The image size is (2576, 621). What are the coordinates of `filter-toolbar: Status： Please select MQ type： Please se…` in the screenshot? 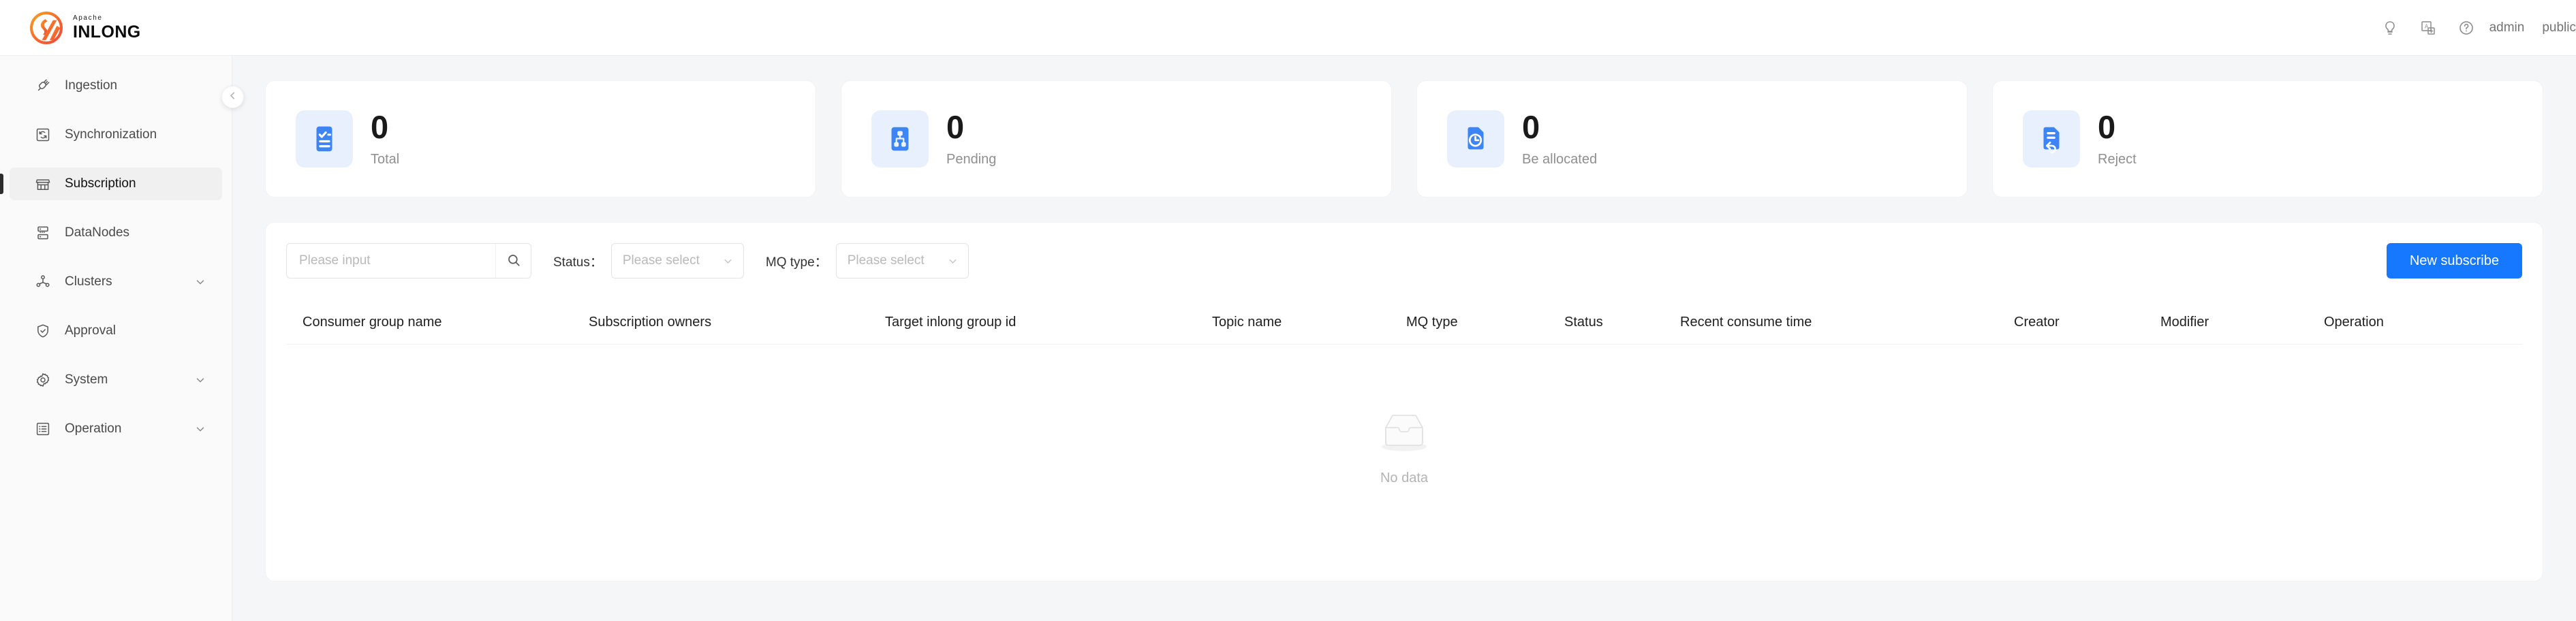 It's located at (1404, 261).